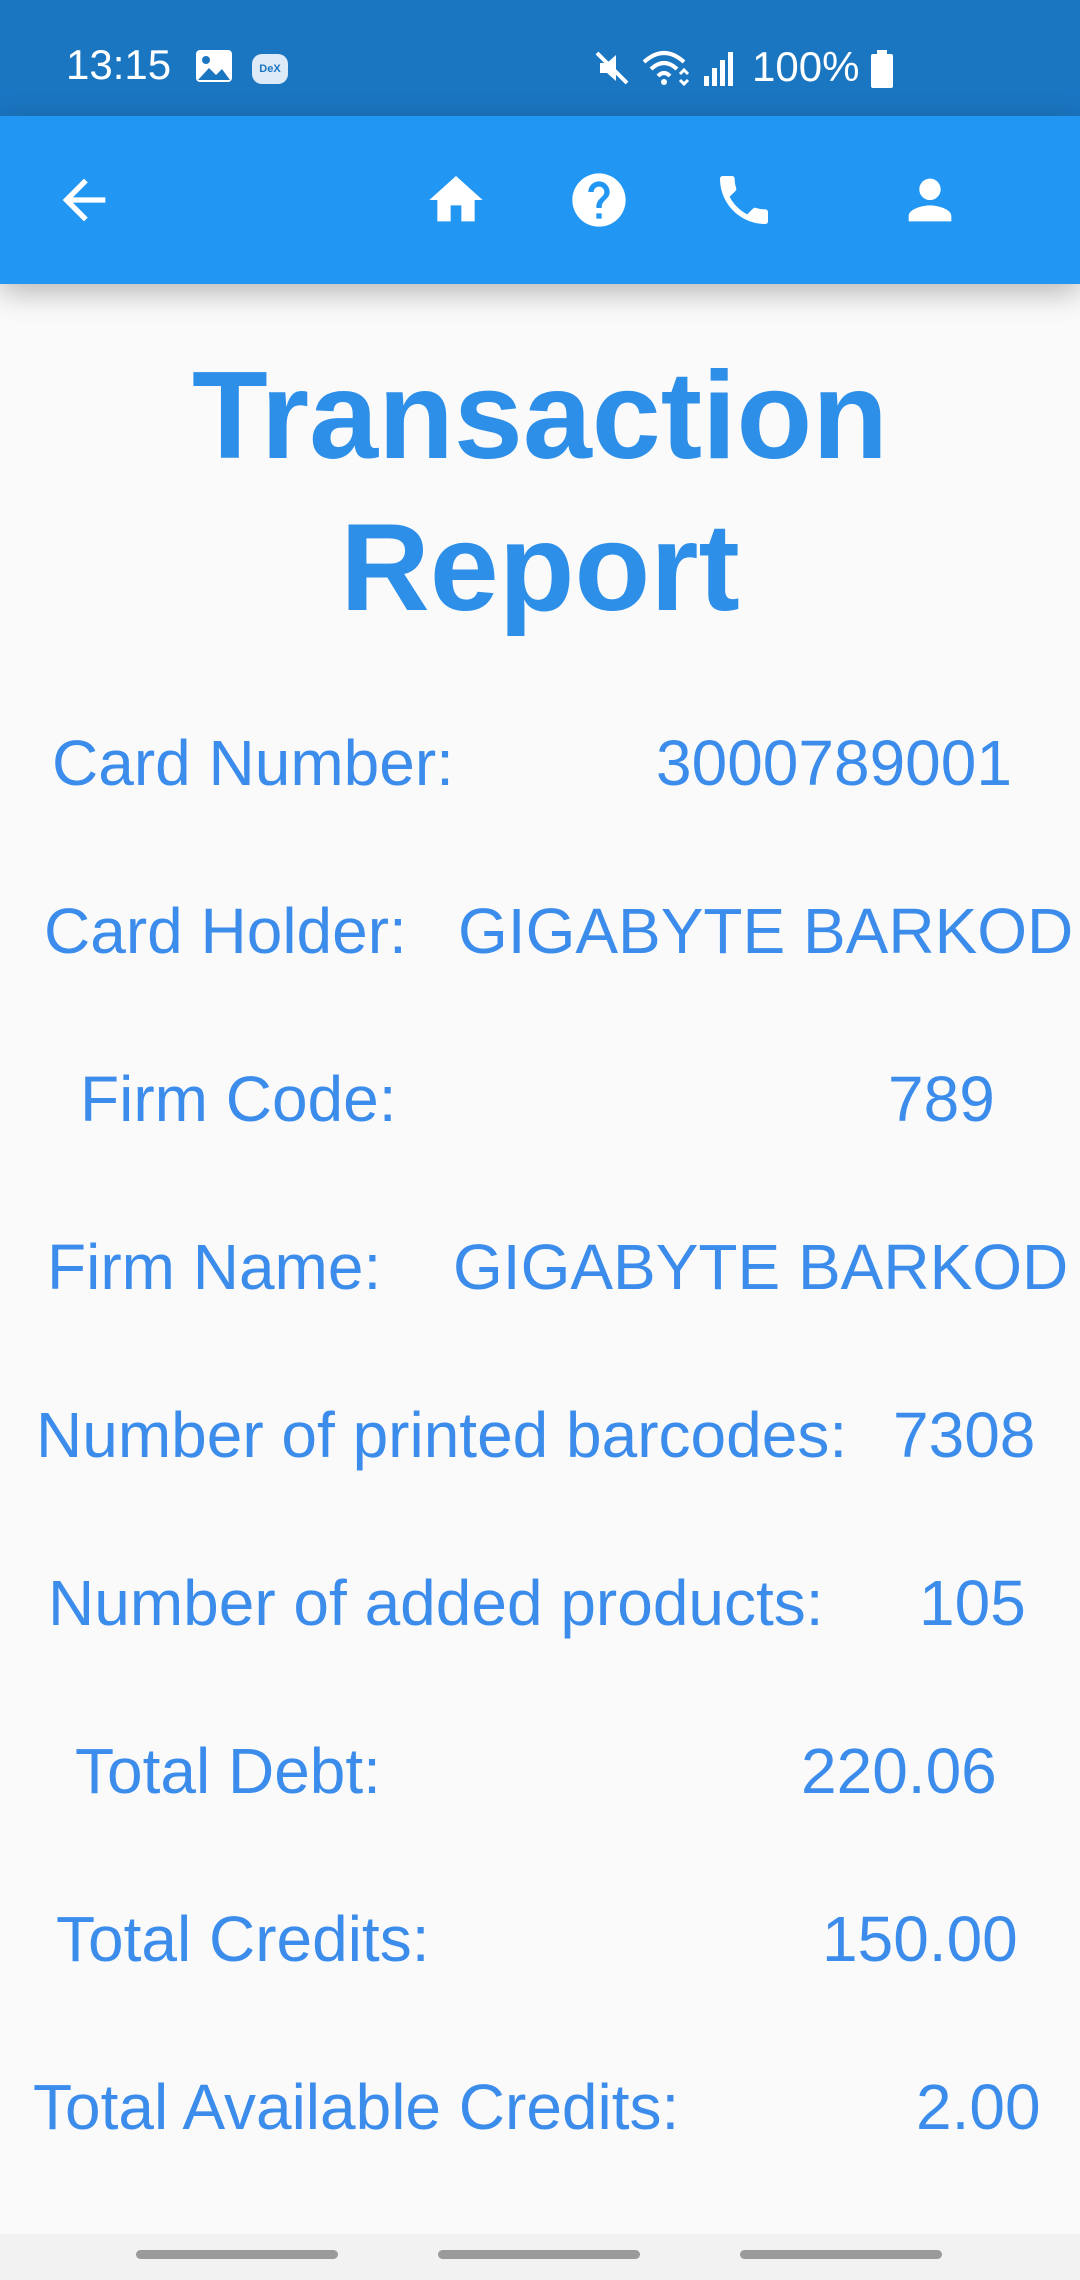 This screenshot has height=2280, width=1080. I want to click on navigation-bar, so click(540, 2257).